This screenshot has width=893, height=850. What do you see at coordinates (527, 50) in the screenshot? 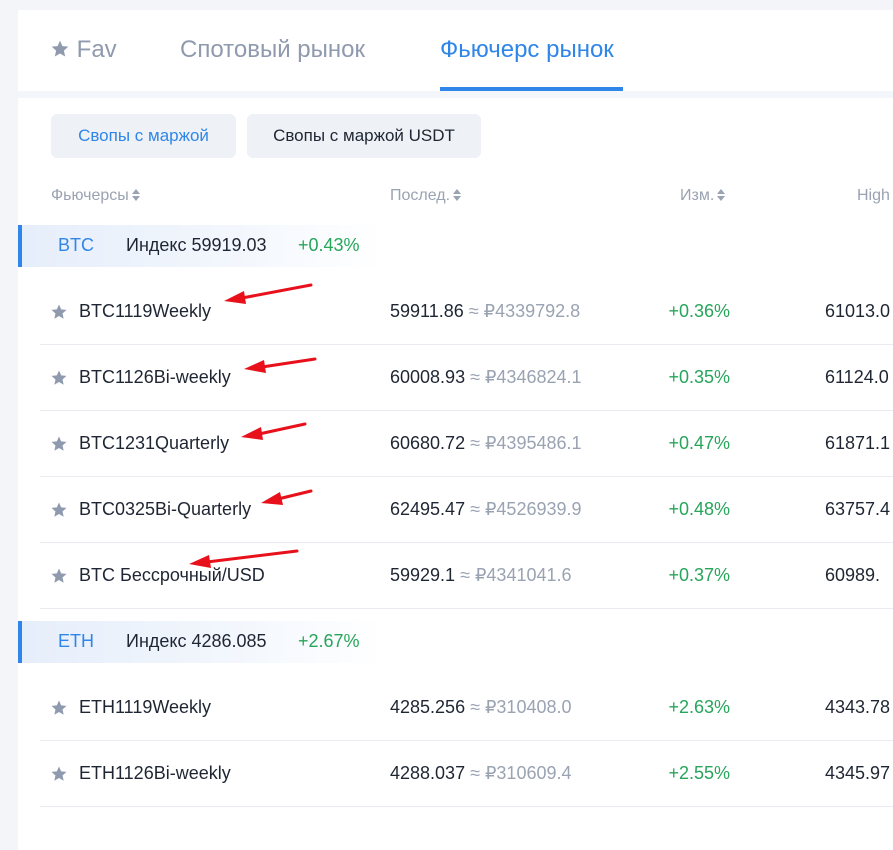
I see `tab-futures-market: Фьючерс рынок` at bounding box center [527, 50].